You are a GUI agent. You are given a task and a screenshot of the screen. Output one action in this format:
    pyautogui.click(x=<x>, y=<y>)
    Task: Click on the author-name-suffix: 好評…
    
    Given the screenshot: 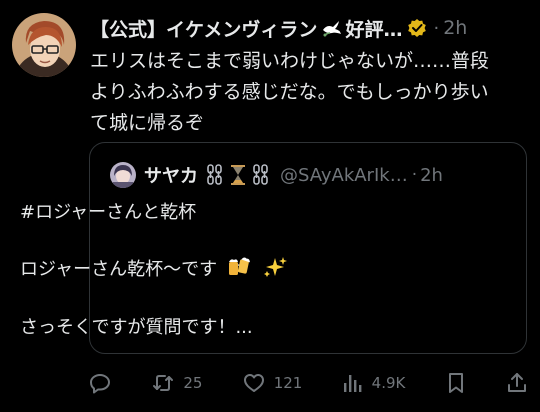 What is the action you would take?
    pyautogui.click(x=373, y=28)
    